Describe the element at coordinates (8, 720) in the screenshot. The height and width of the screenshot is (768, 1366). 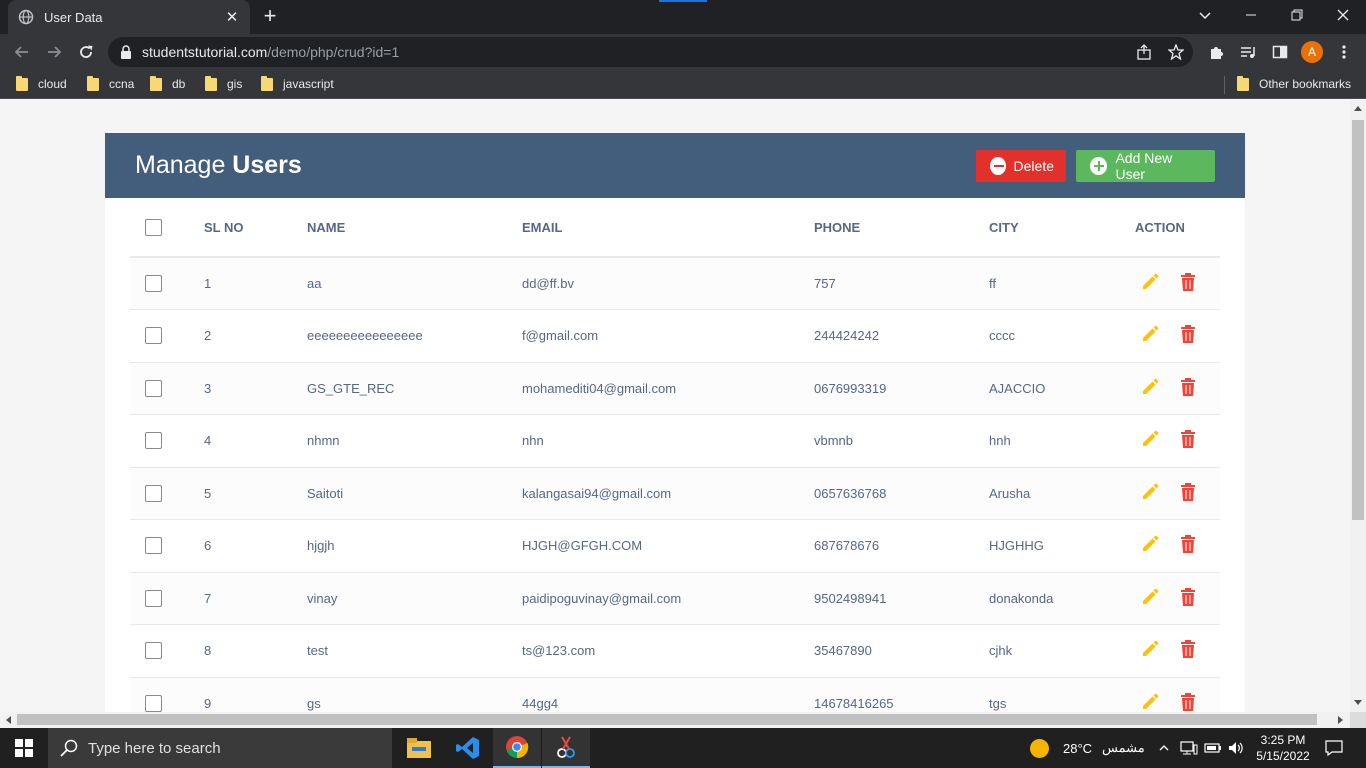
I see `scroll-left-arrow-icon` at that location.